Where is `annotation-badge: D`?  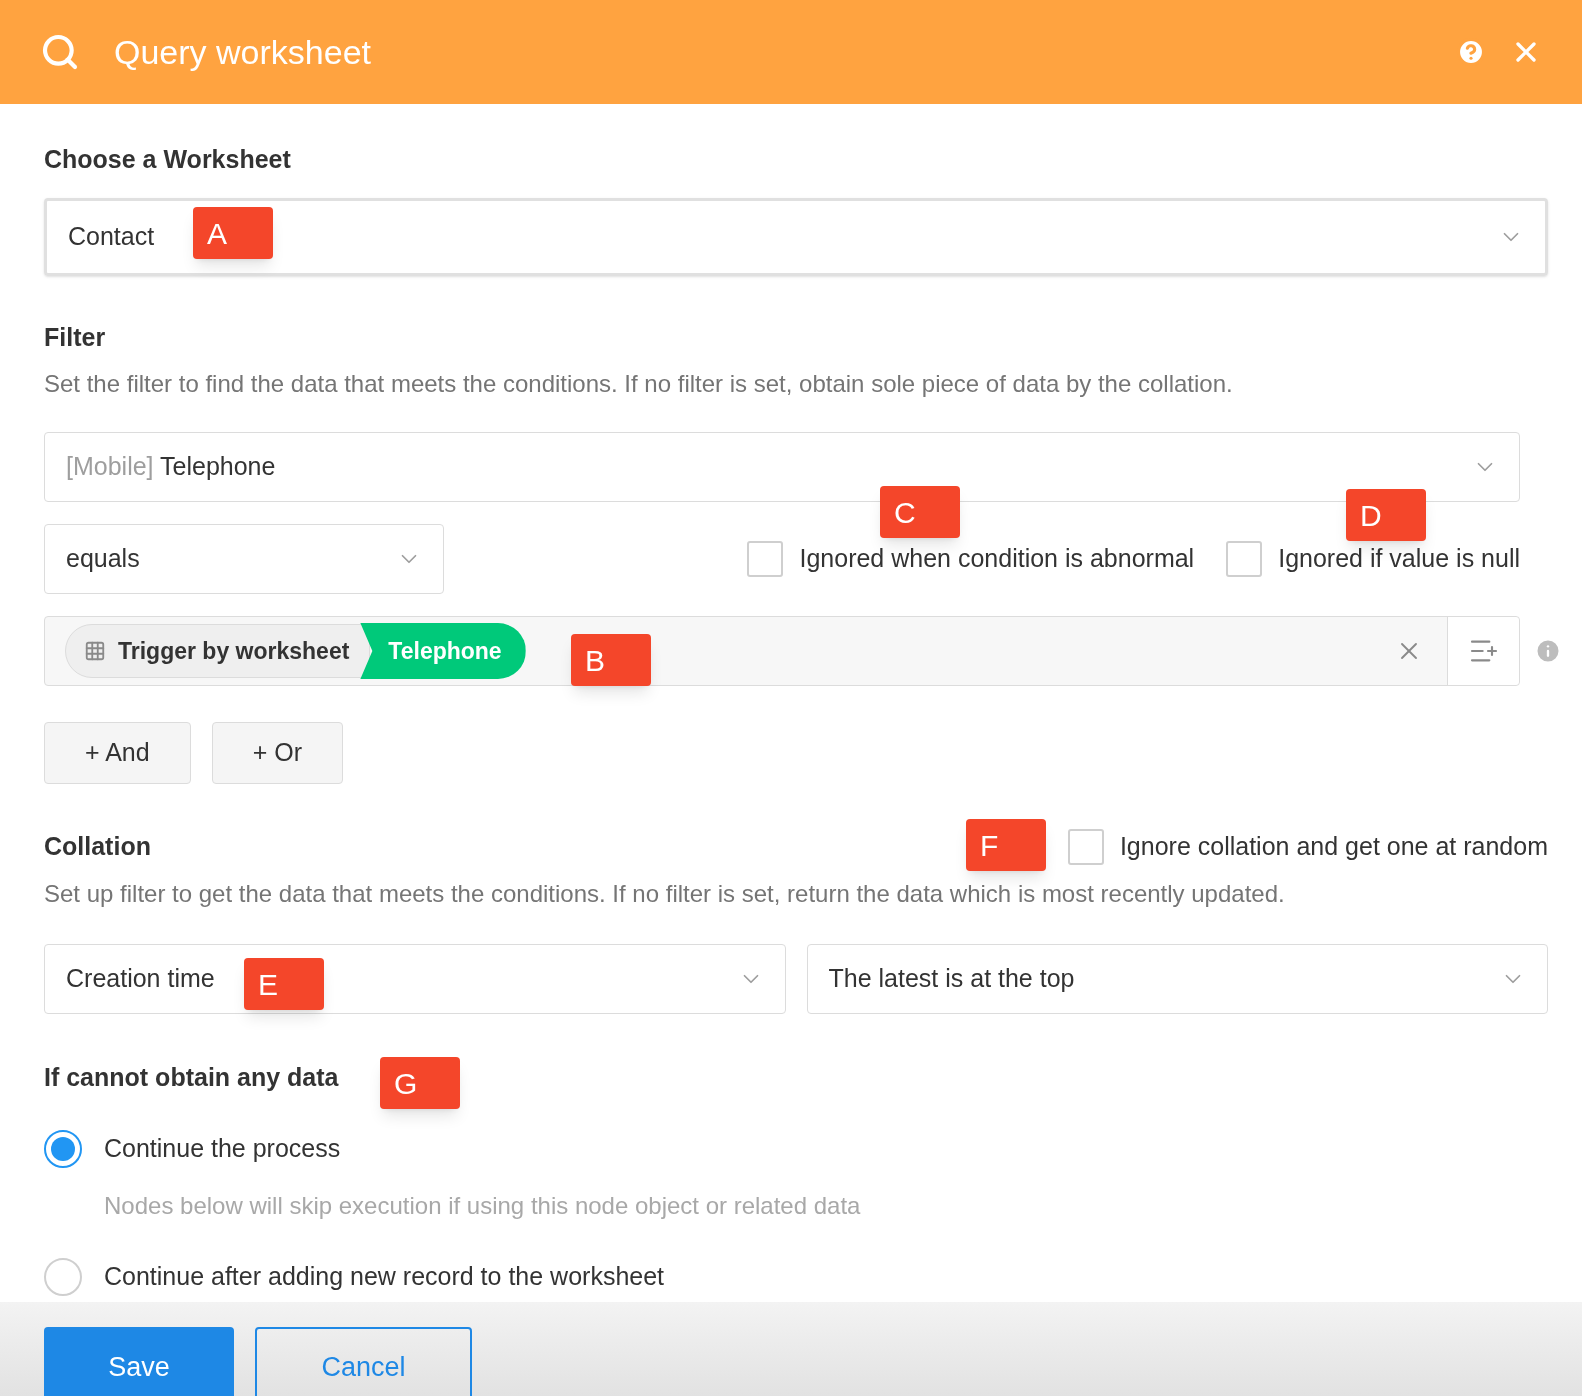
annotation-badge: D is located at coordinates (1386, 515).